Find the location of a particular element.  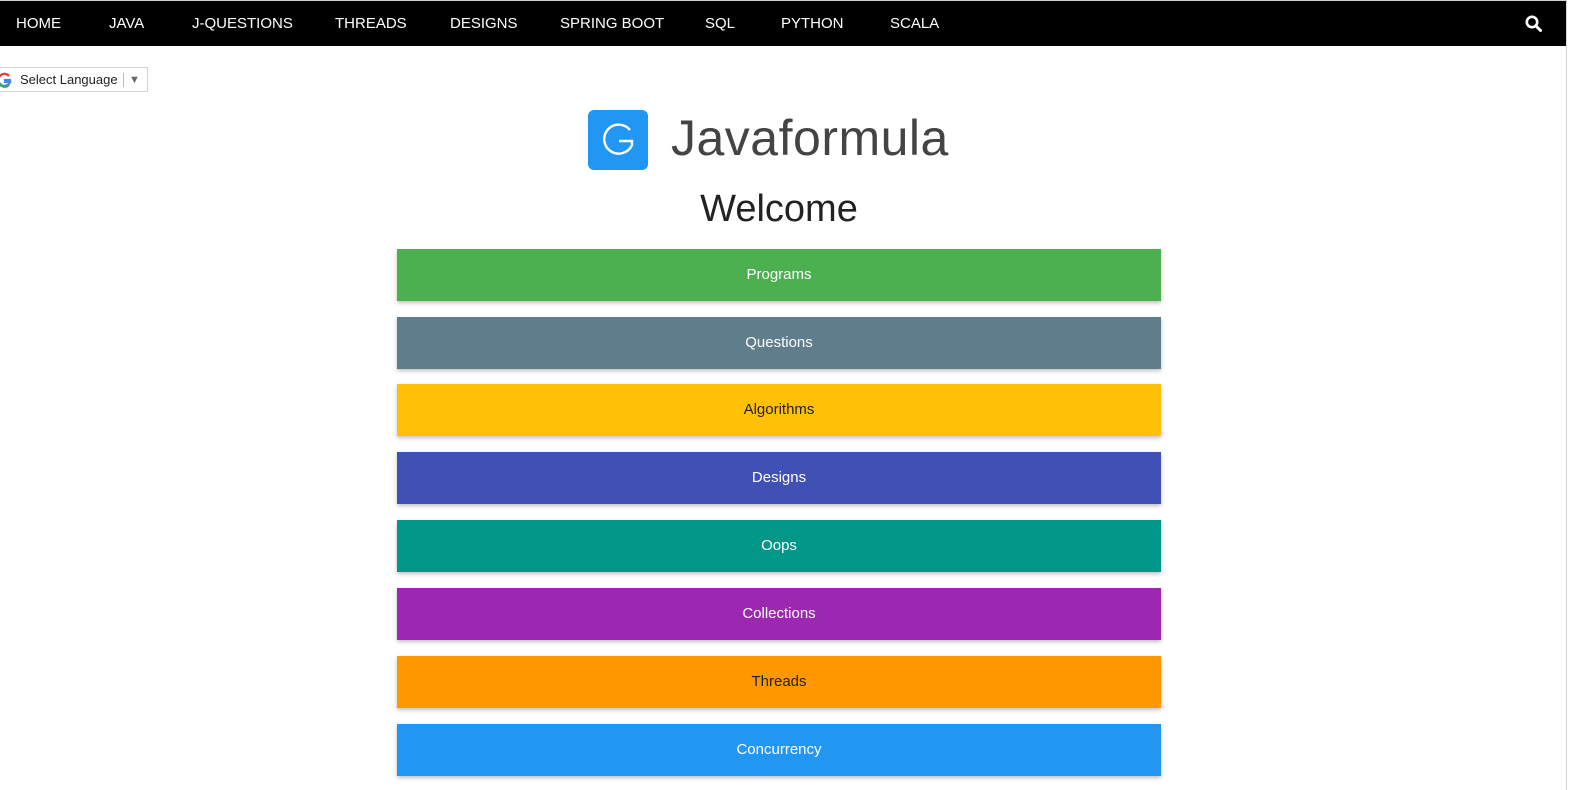

scrollbar is located at coordinates (1572, 395).